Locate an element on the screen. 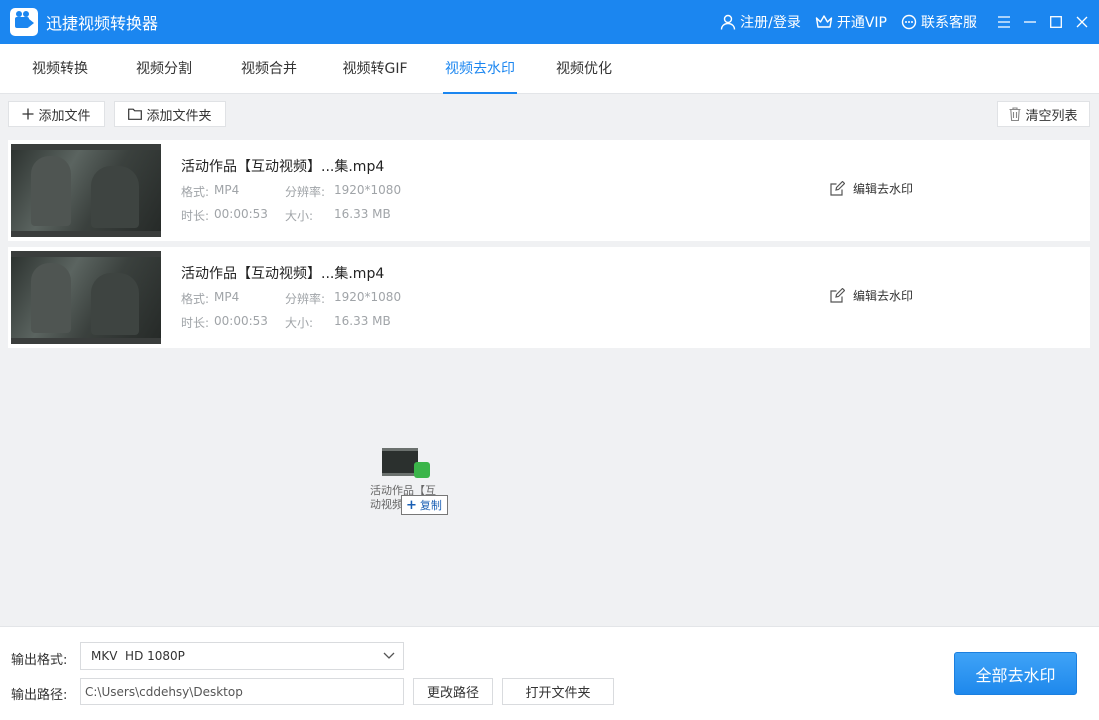 This screenshot has width=1099, height=720. menu-icon is located at coordinates (1004, 22).